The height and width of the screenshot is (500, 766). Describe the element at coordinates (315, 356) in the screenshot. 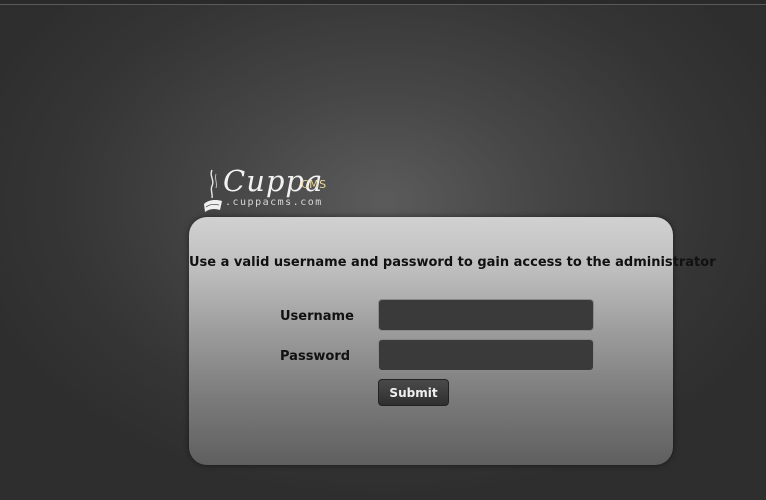

I see `password-label: Password` at that location.